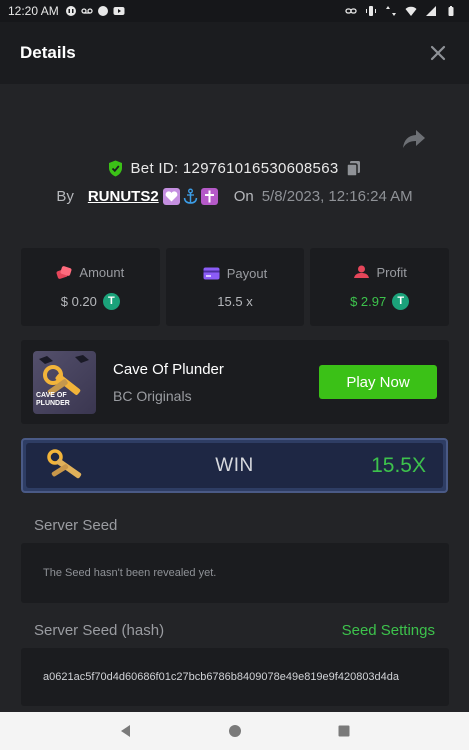  What do you see at coordinates (451, 11) in the screenshot?
I see `battery-icon` at bounding box center [451, 11].